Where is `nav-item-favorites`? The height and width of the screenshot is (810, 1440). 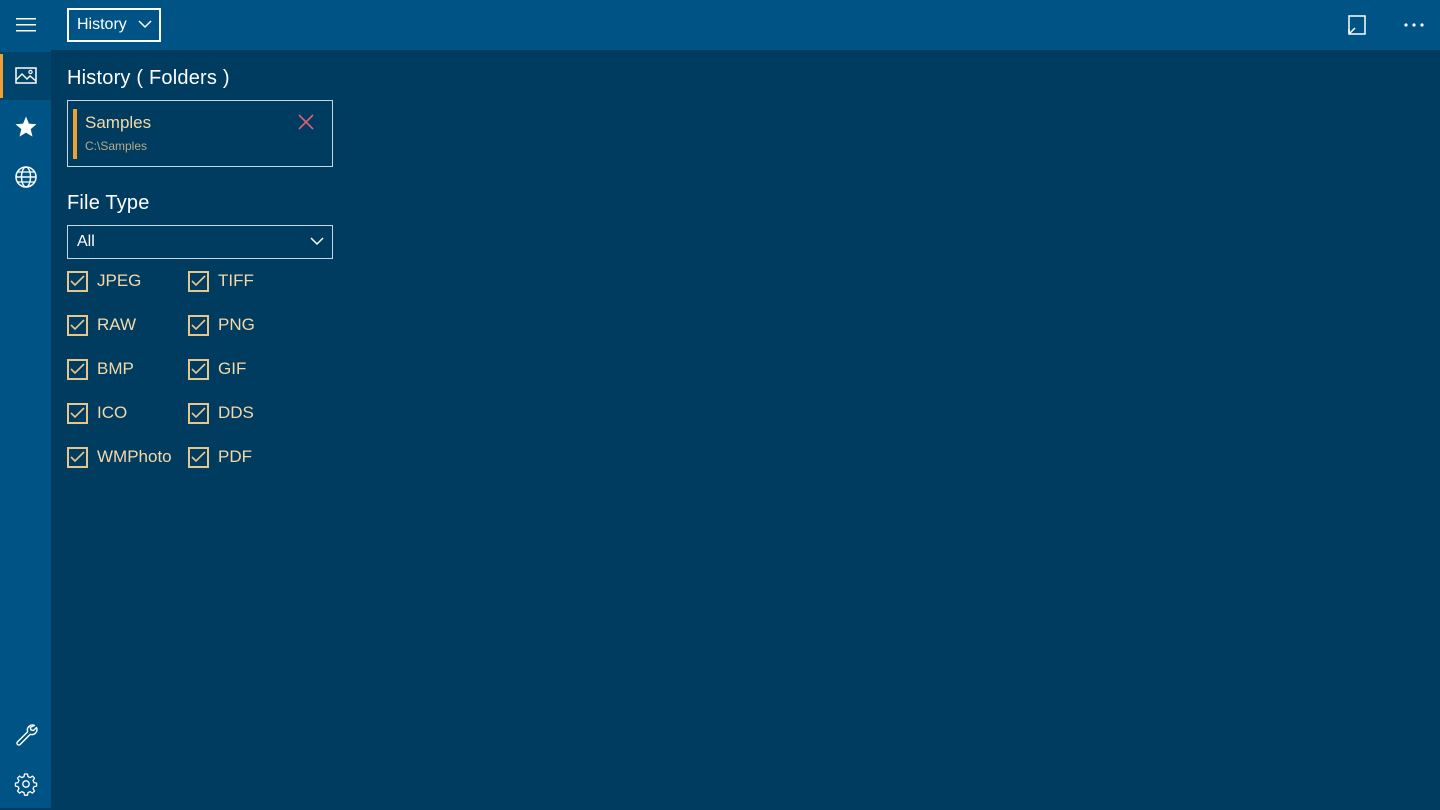
nav-item-favorites is located at coordinates (25, 127).